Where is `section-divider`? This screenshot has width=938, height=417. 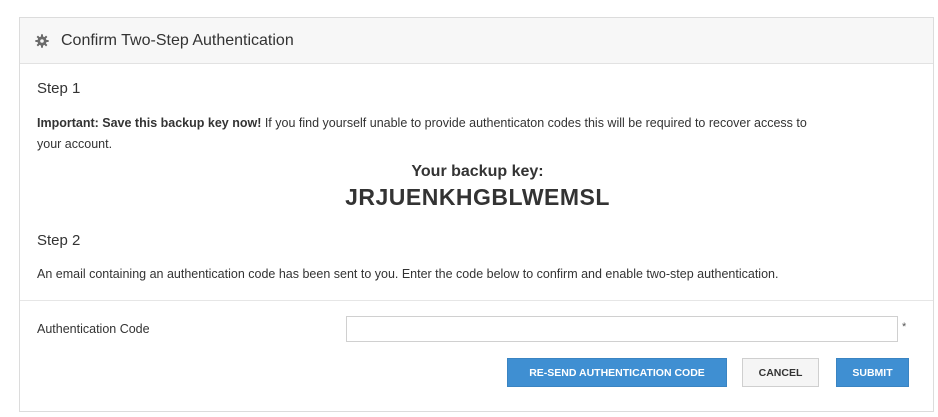 section-divider is located at coordinates (476, 300).